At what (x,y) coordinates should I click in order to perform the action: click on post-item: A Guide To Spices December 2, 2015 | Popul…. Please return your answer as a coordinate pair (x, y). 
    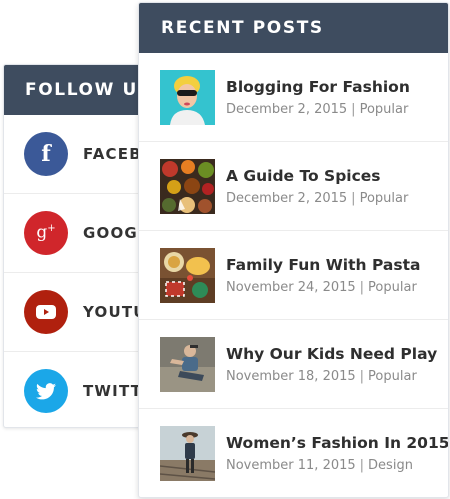
    Looking at the image, I should click on (293, 186).